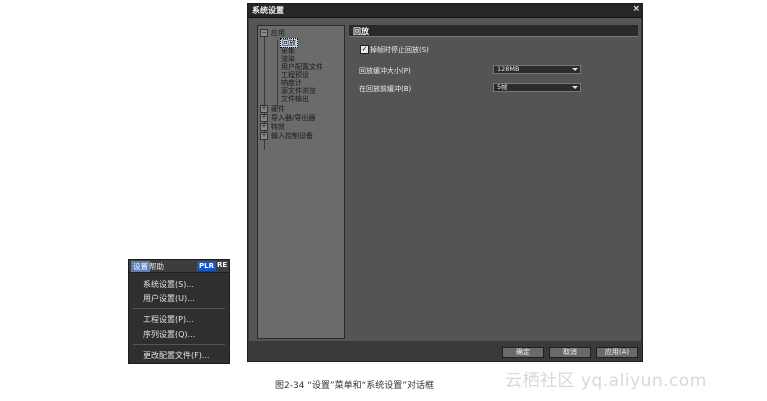 The image size is (767, 401). Describe the element at coordinates (278, 127) in the screenshot. I see `tree-node-label: 特效` at that location.